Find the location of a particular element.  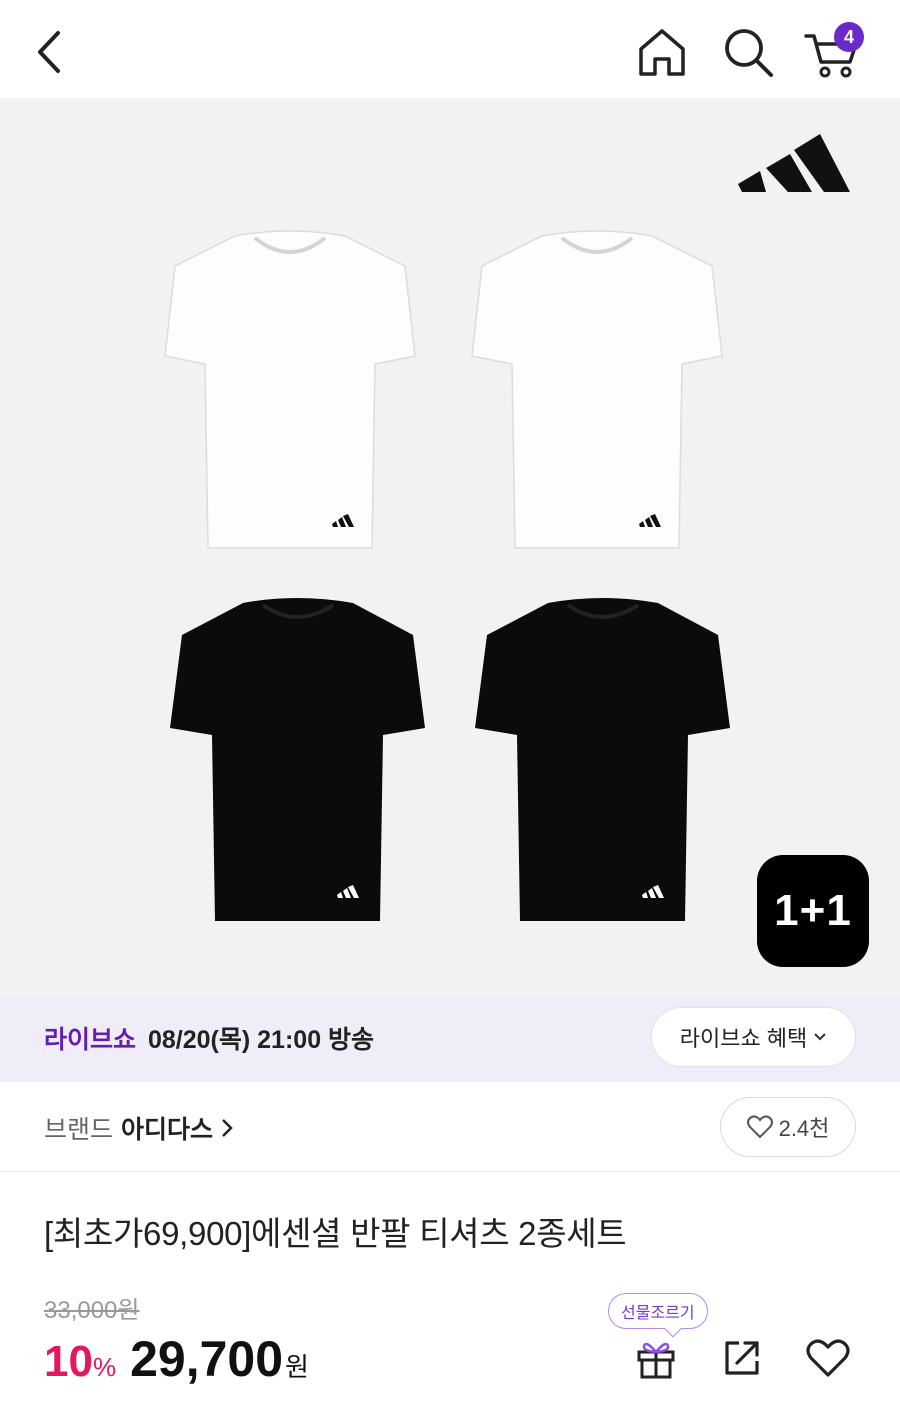

chevron-left-icon is located at coordinates (49, 52).